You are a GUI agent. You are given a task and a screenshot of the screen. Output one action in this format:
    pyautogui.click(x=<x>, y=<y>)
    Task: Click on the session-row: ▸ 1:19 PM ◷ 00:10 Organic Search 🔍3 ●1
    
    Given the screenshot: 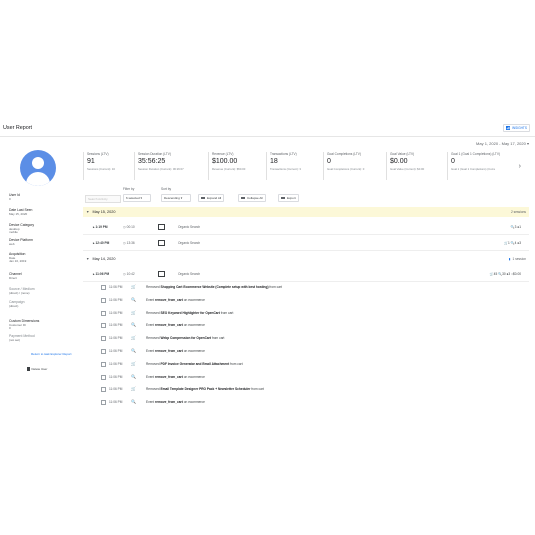 What is the action you would take?
    pyautogui.click(x=306, y=228)
    